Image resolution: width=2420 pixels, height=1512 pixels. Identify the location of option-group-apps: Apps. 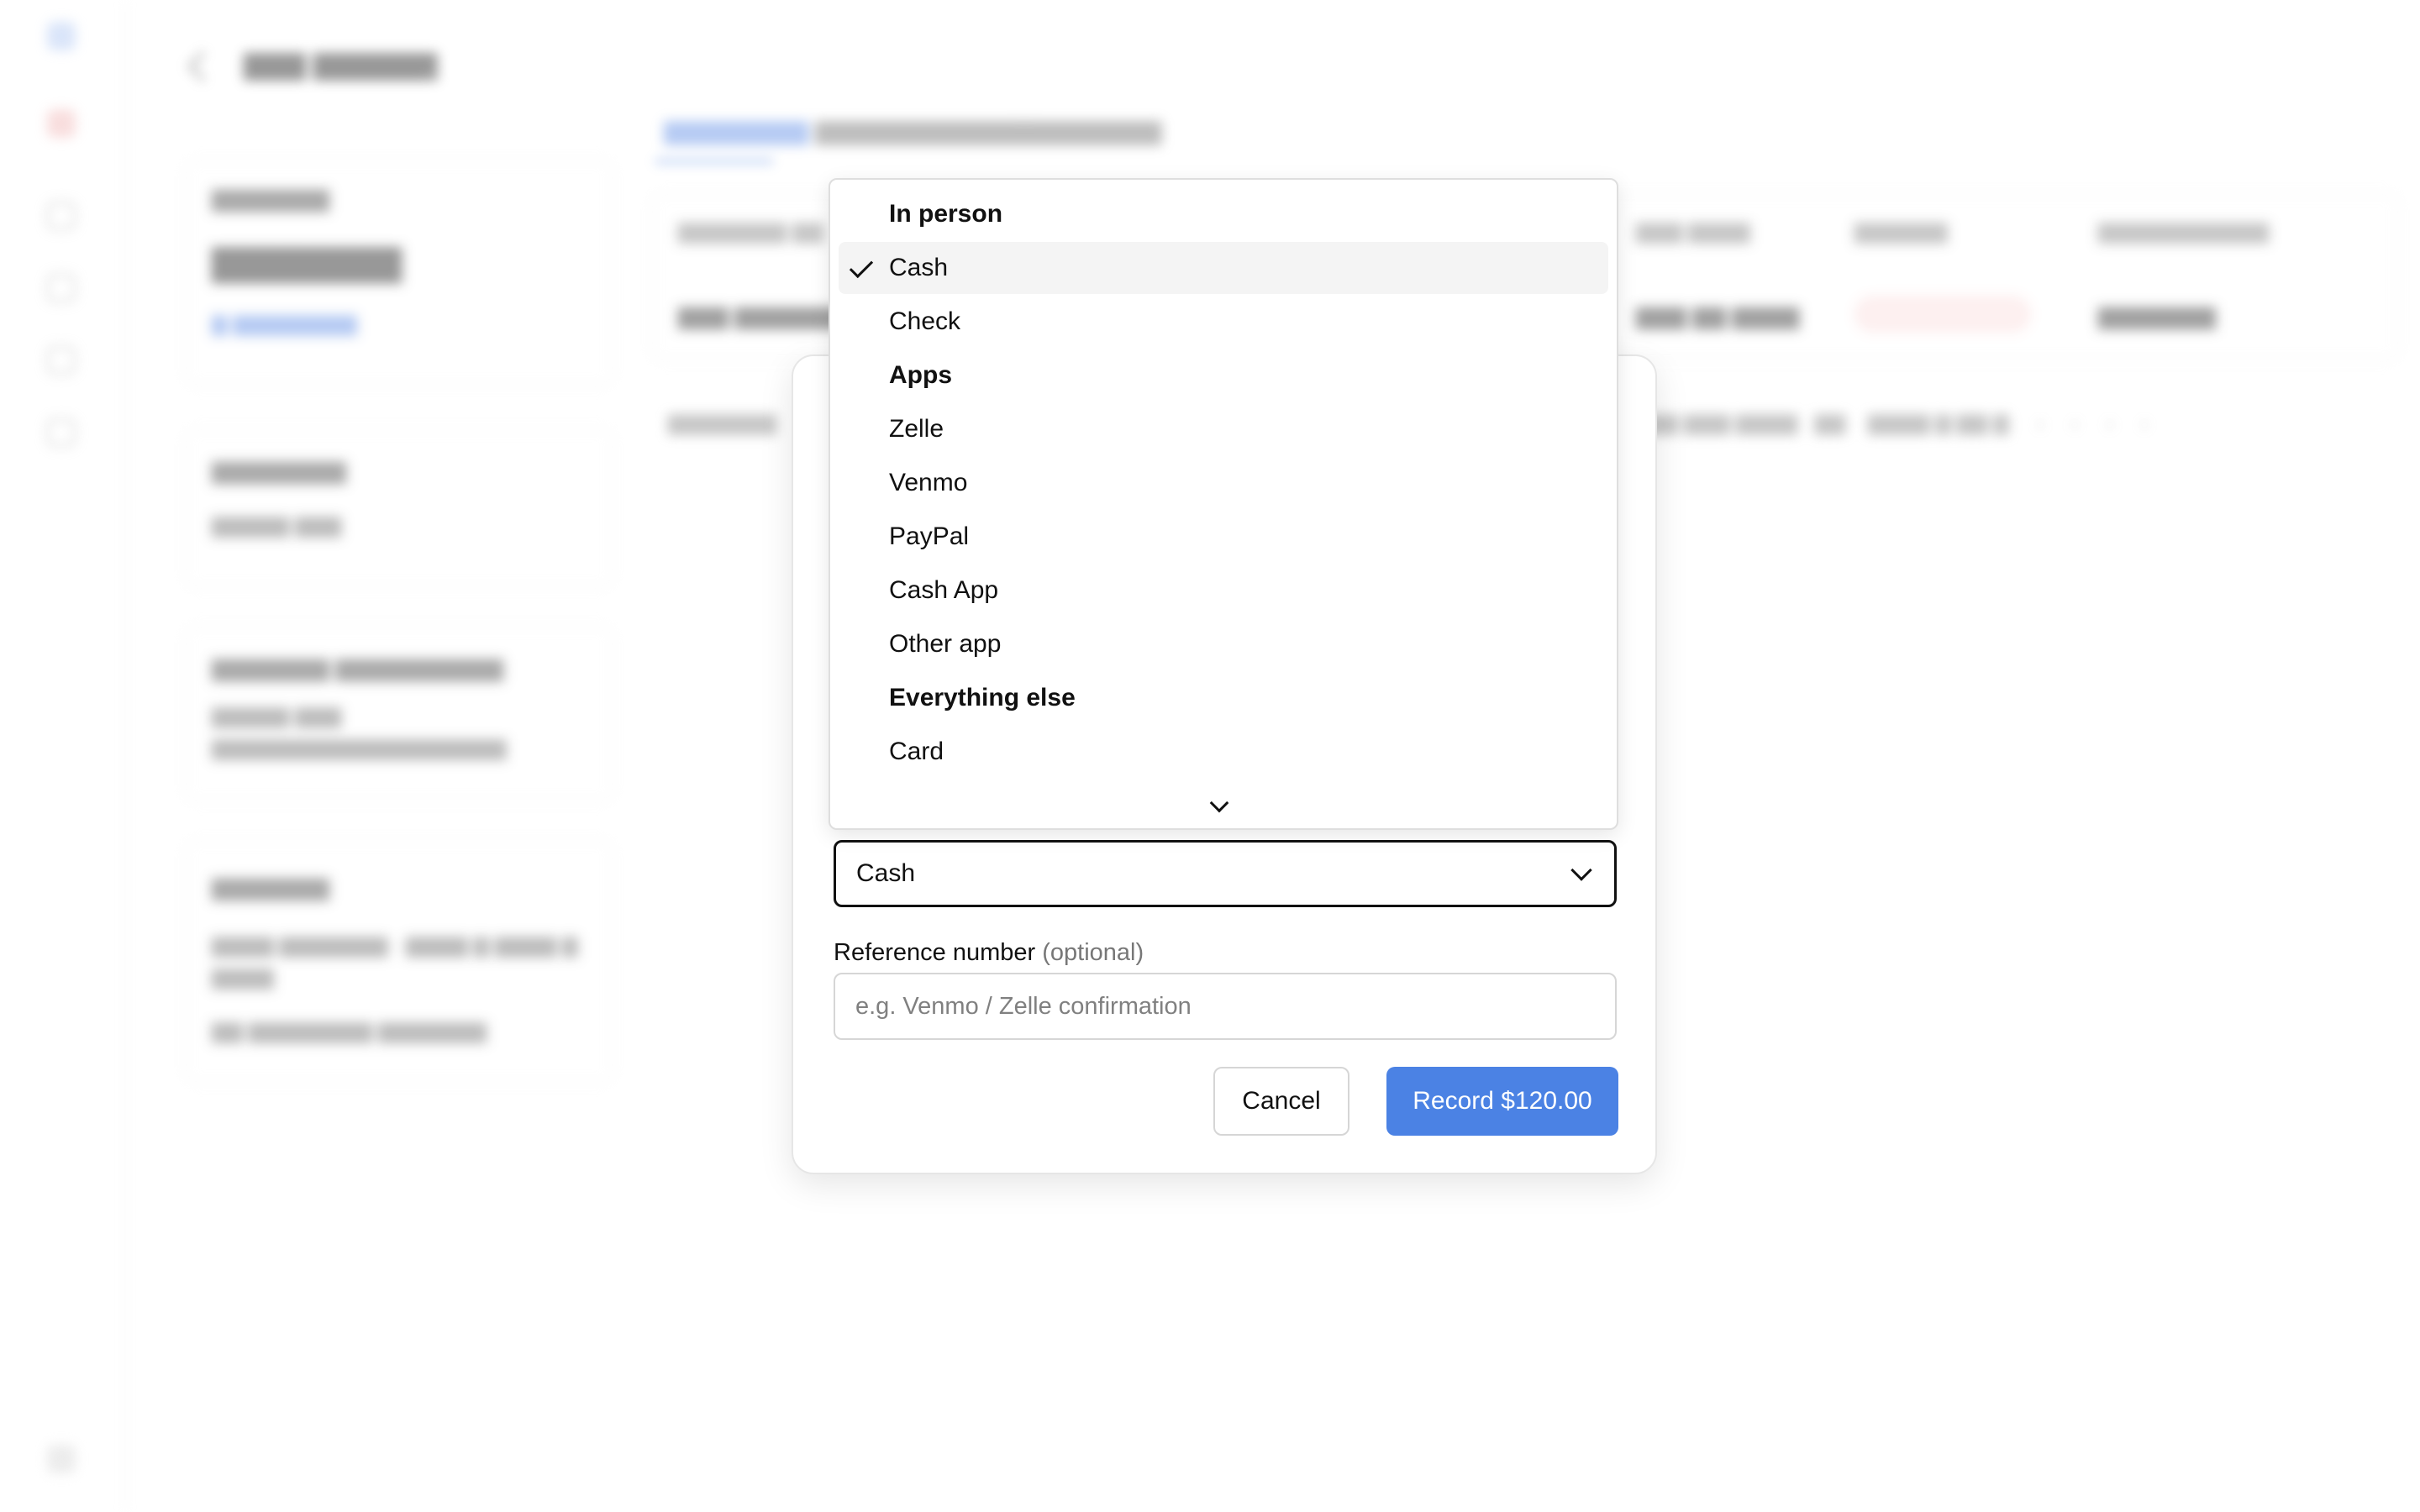
(921, 375).